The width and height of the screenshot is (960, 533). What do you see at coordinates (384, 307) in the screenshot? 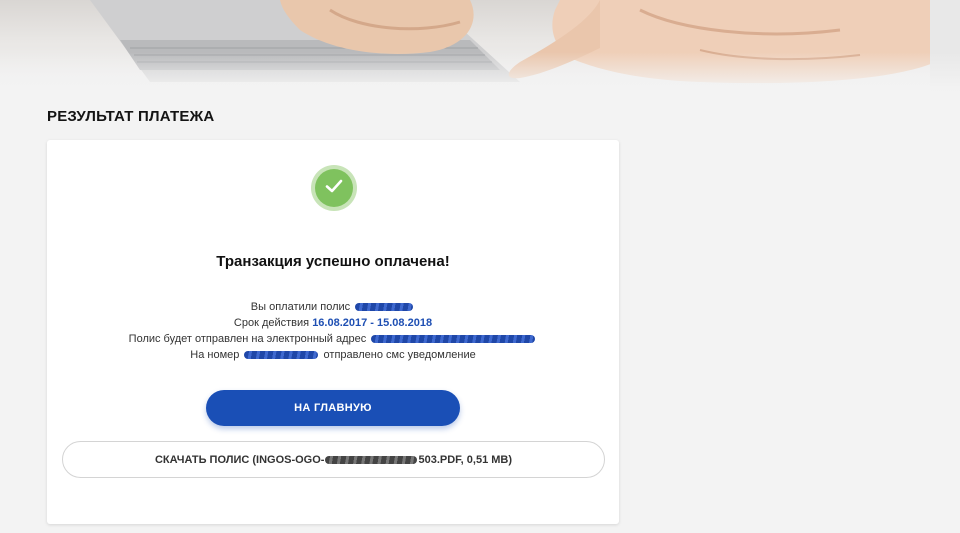
I see `redacted-policy-number` at bounding box center [384, 307].